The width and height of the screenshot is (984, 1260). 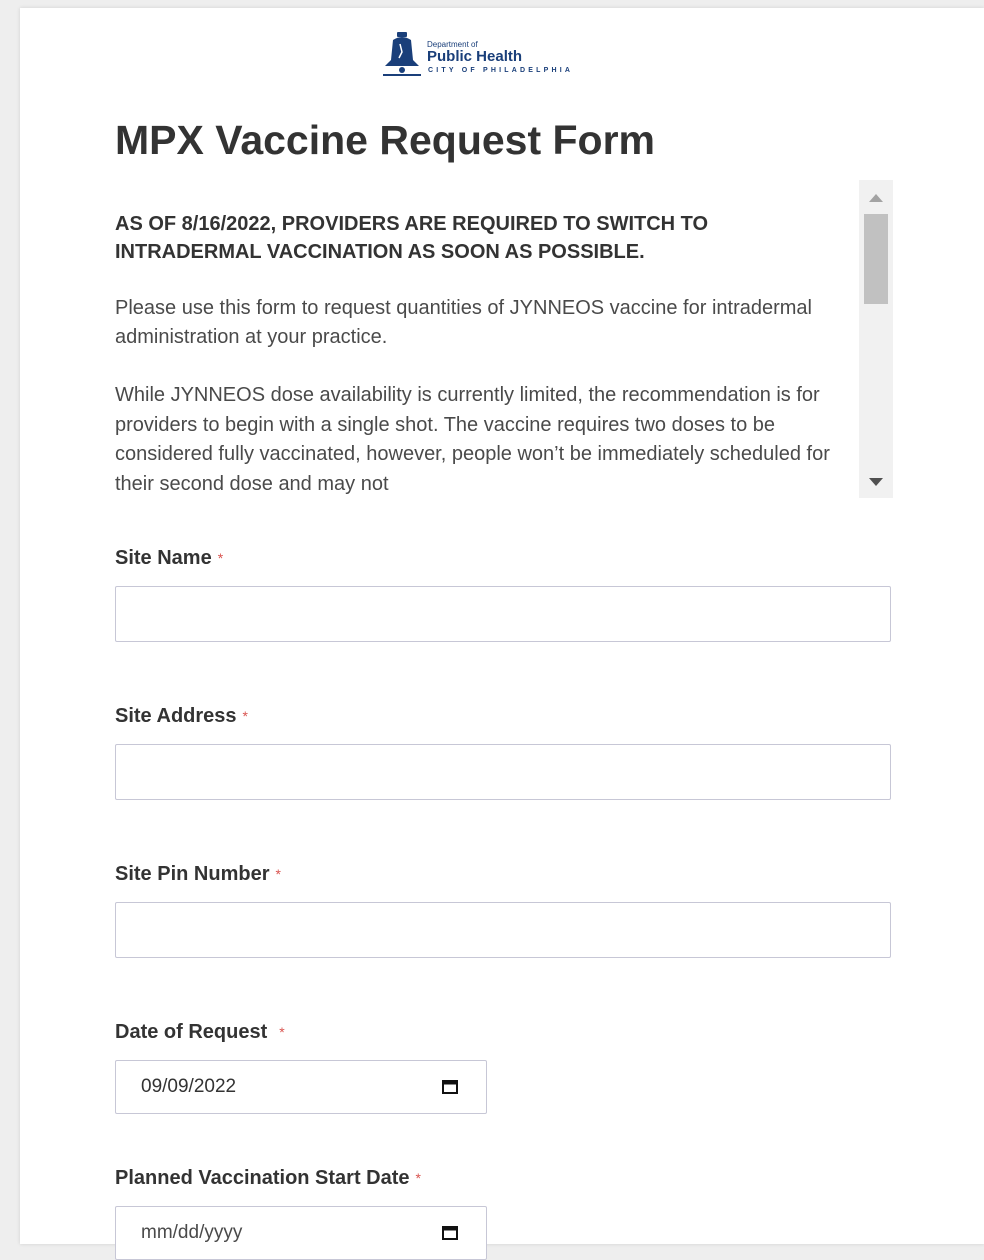 I want to click on site-name-input, so click(x=503, y=614).